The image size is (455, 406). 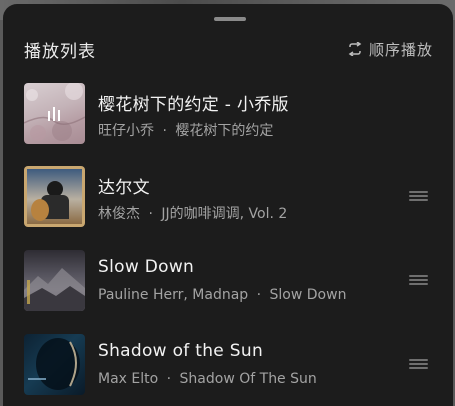 What do you see at coordinates (126, 131) in the screenshot?
I see `artist-name: 旺仔小乔` at bounding box center [126, 131].